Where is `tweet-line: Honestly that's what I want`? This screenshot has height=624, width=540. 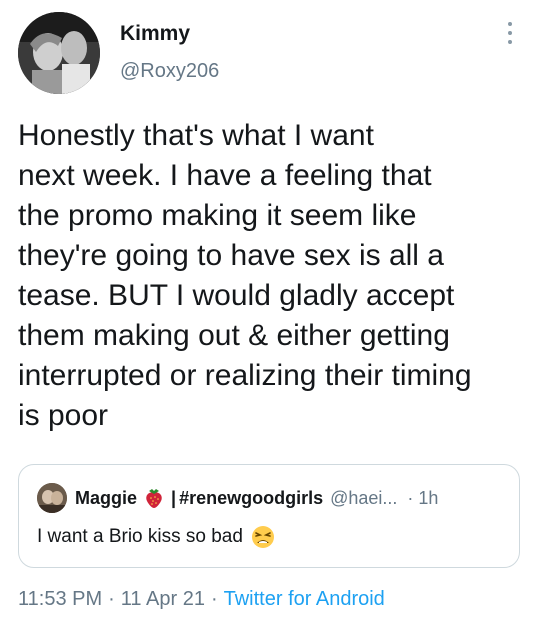 tweet-line: Honestly that's what I want is located at coordinates (196, 135).